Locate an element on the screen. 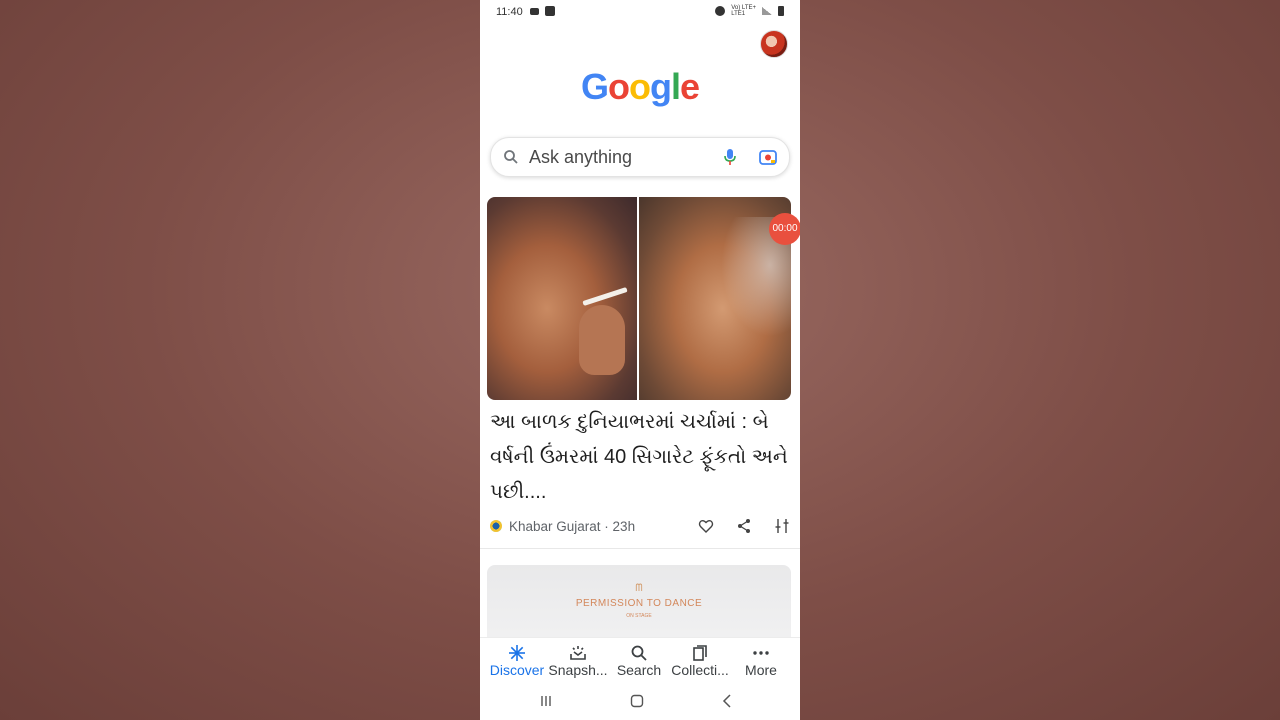 This screenshot has width=1280, height=720. hand-shape is located at coordinates (602, 340).